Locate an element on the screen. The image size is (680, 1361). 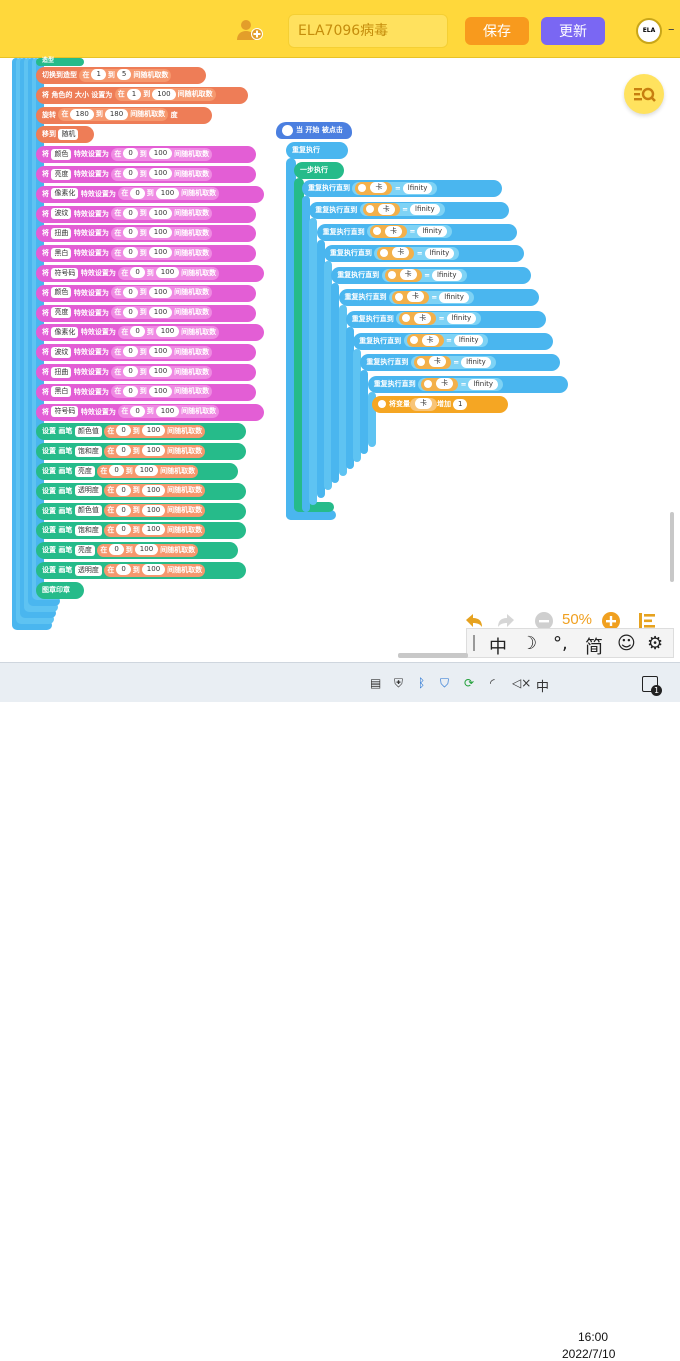
green-flag-hat-block: 当 开始 被点击 is located at coordinates (314, 130).